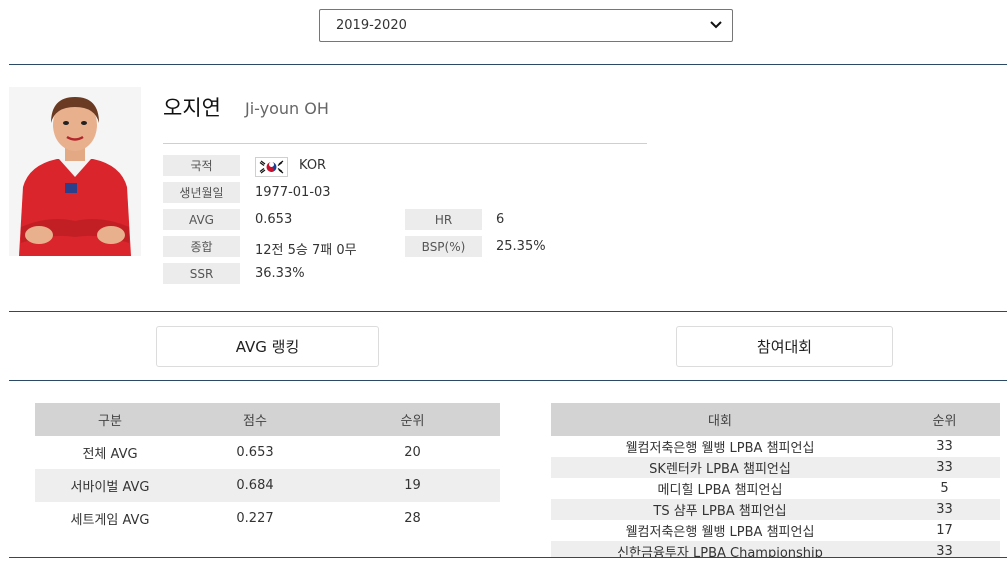 This screenshot has width=1007, height=565. What do you see at coordinates (255, 452) in the screenshot?
I see `cell-score: 0.653` at bounding box center [255, 452].